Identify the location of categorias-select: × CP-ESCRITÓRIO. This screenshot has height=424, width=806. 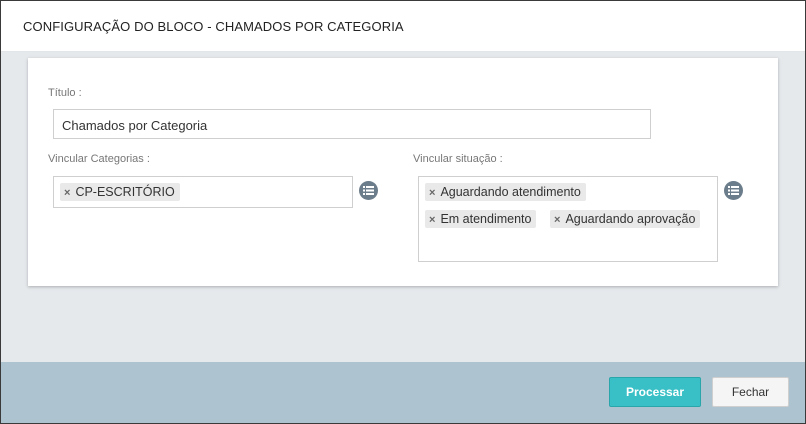
(203, 192).